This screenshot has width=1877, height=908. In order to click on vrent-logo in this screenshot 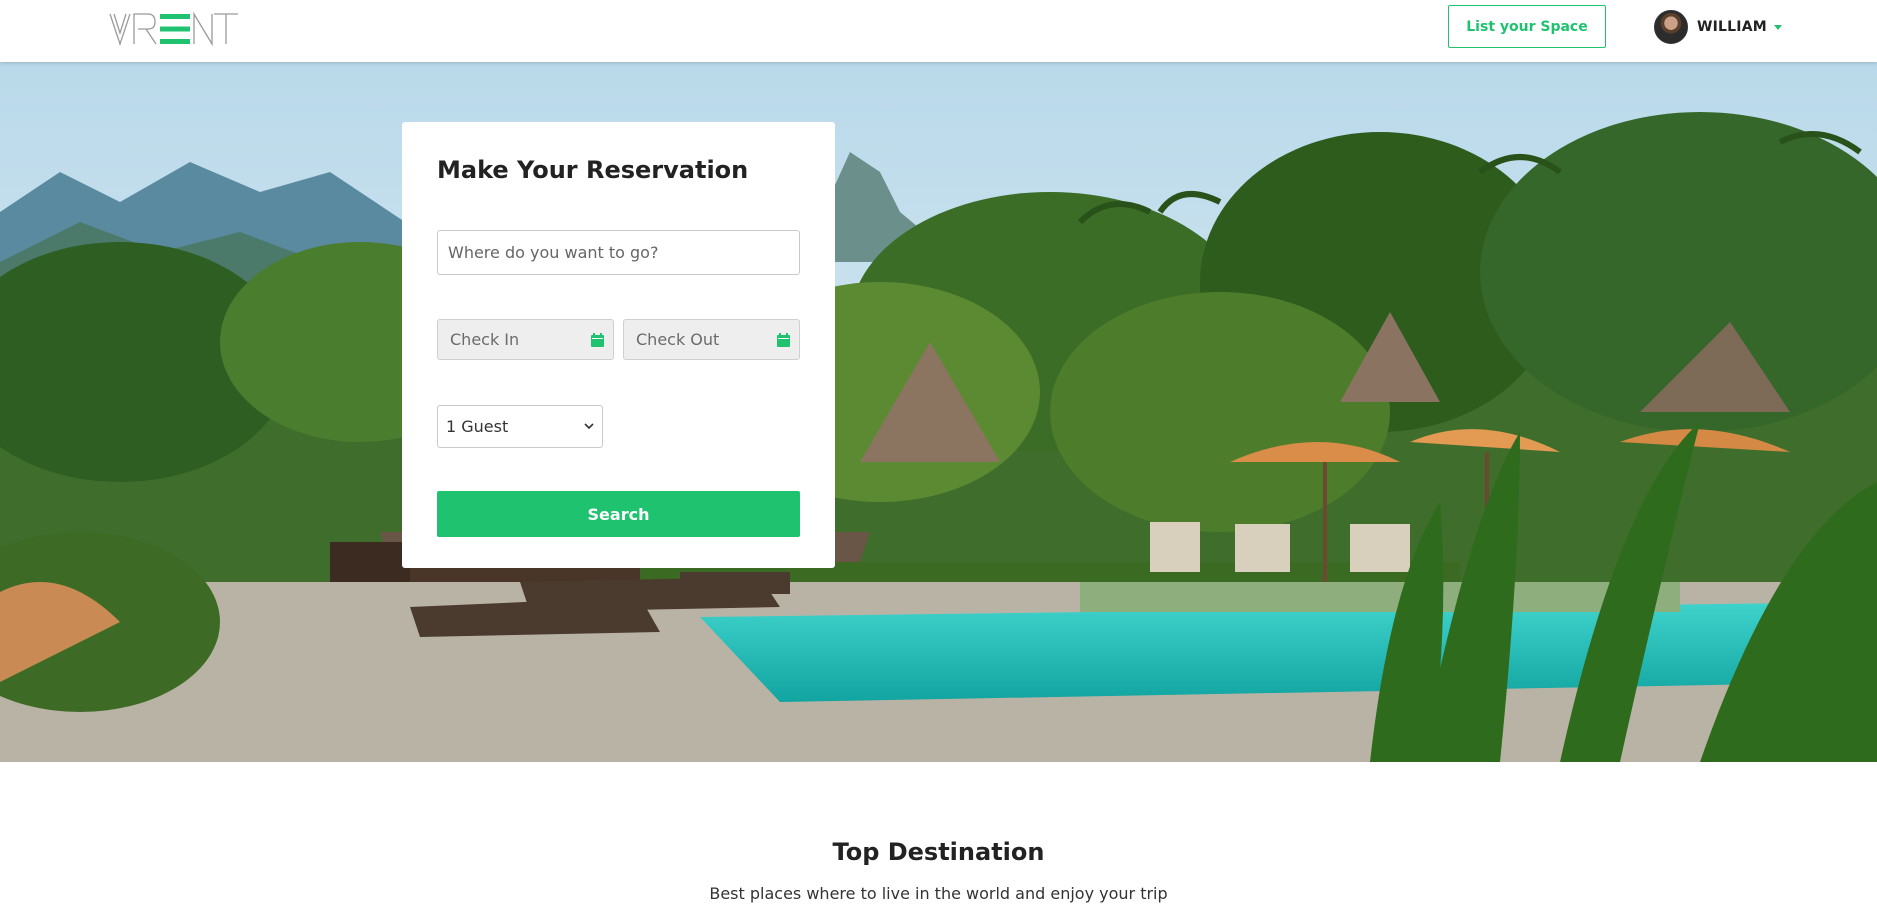, I will do `click(174, 29)`.